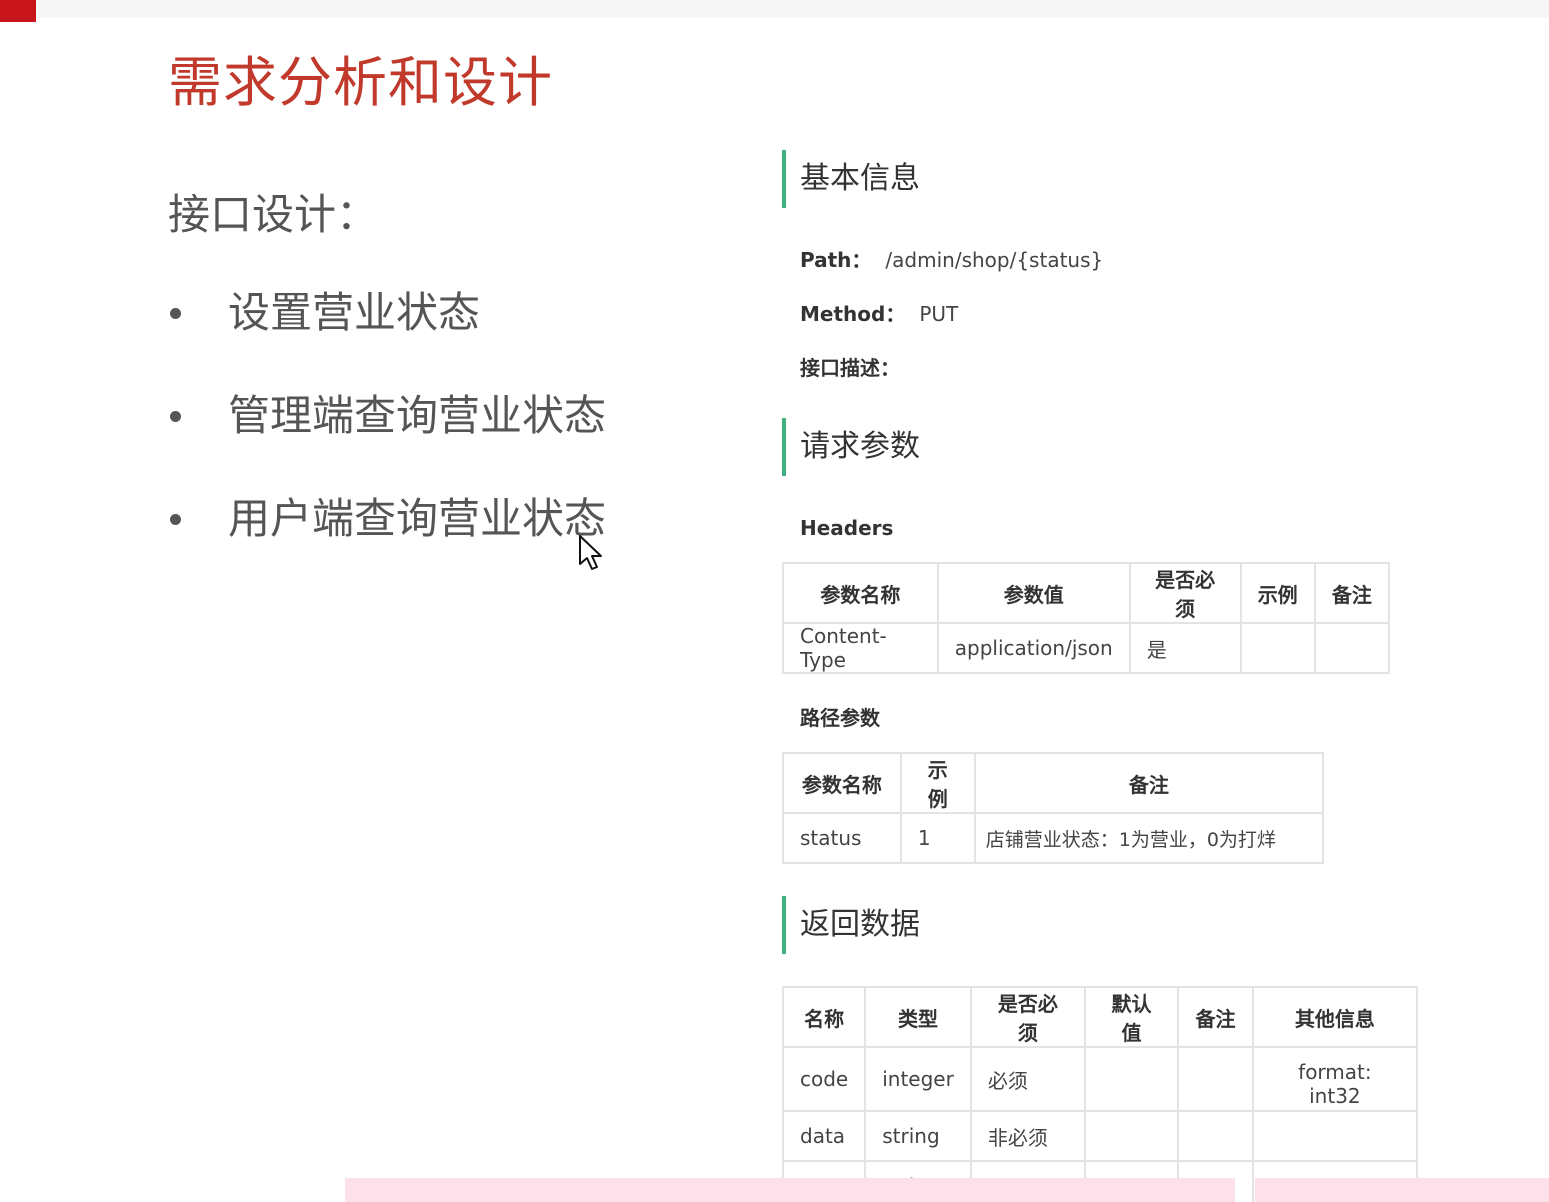 The width and height of the screenshot is (1549, 1202). I want to click on slide-title: 需求分析和设计, so click(360, 82).